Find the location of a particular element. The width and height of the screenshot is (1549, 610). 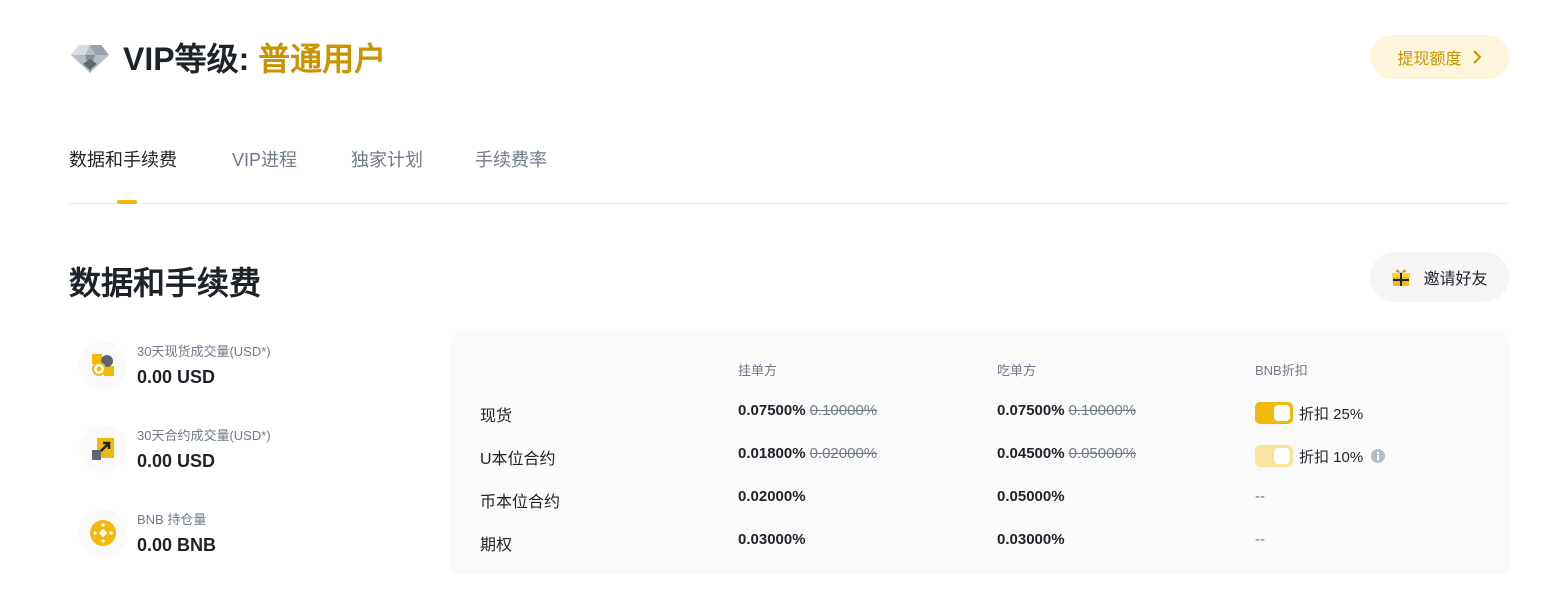

tab-fee-rates: 手续费率 is located at coordinates (511, 159).